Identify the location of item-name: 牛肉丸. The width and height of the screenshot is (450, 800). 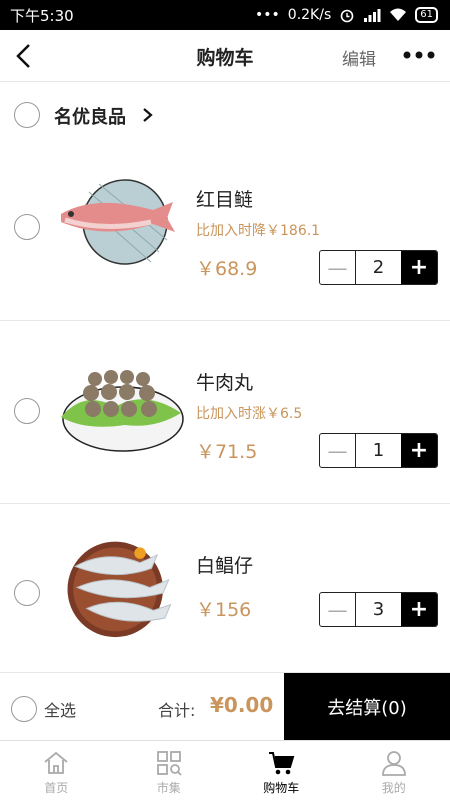
(225, 383).